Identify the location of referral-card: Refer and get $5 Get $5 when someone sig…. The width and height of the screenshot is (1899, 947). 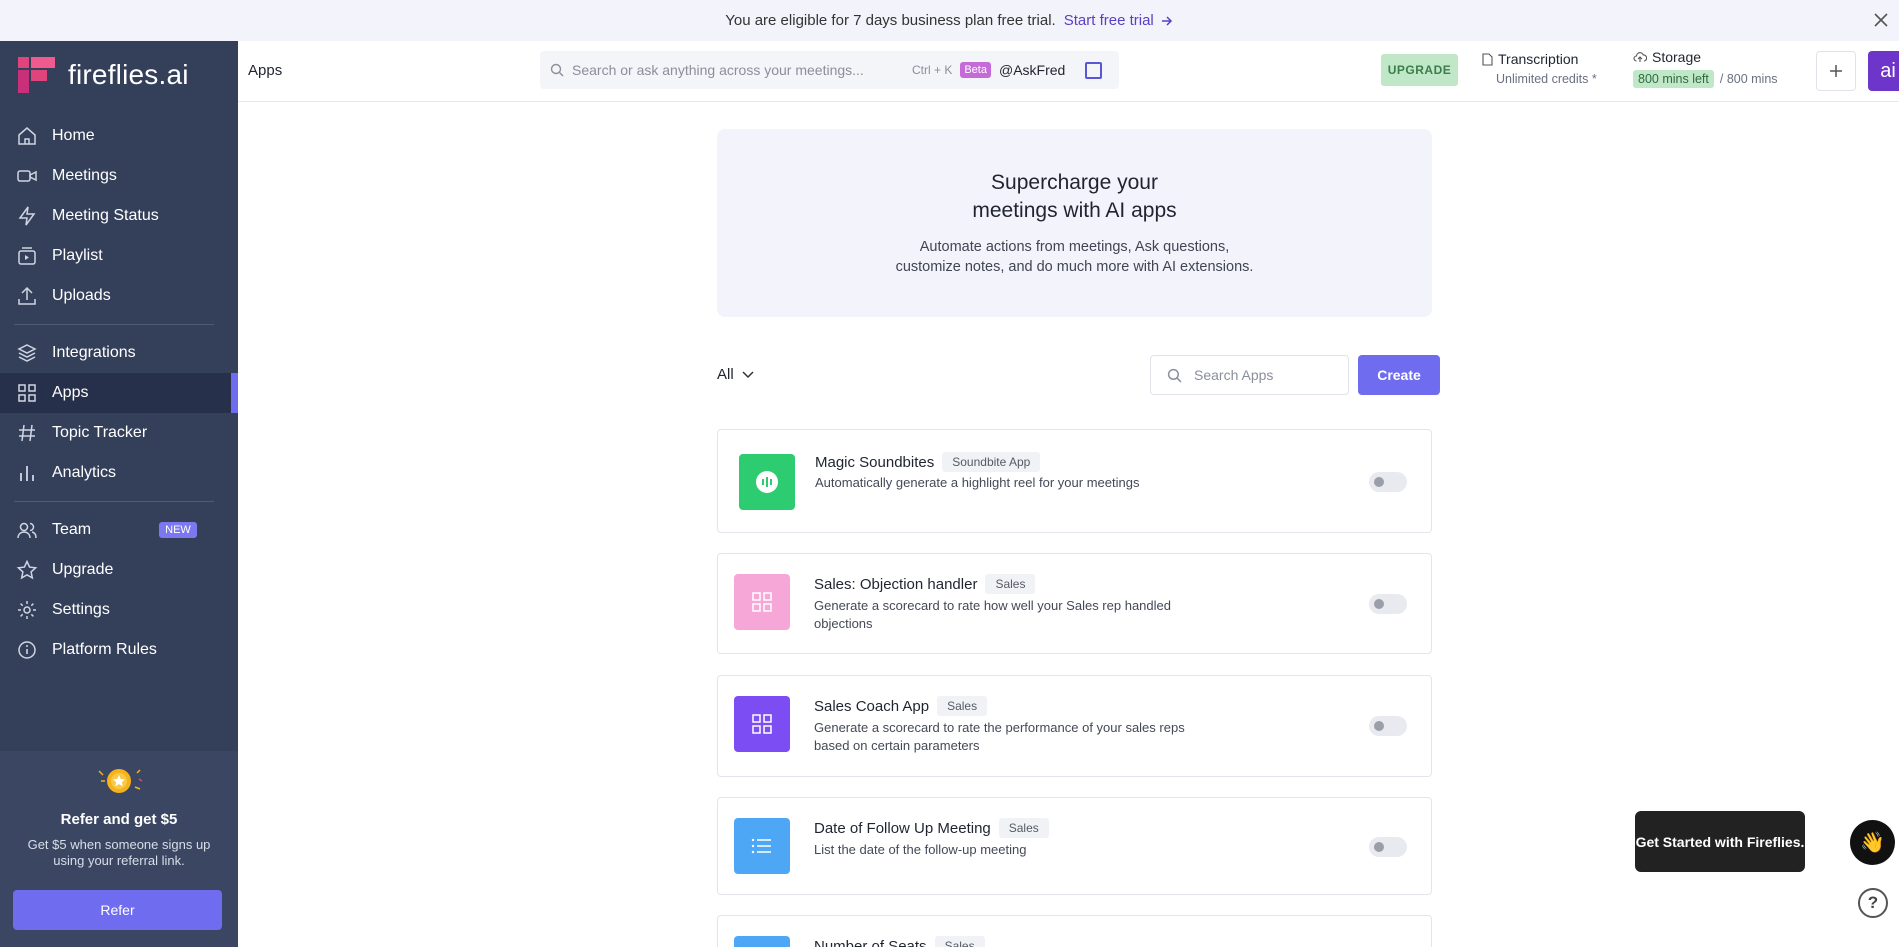
(119, 849).